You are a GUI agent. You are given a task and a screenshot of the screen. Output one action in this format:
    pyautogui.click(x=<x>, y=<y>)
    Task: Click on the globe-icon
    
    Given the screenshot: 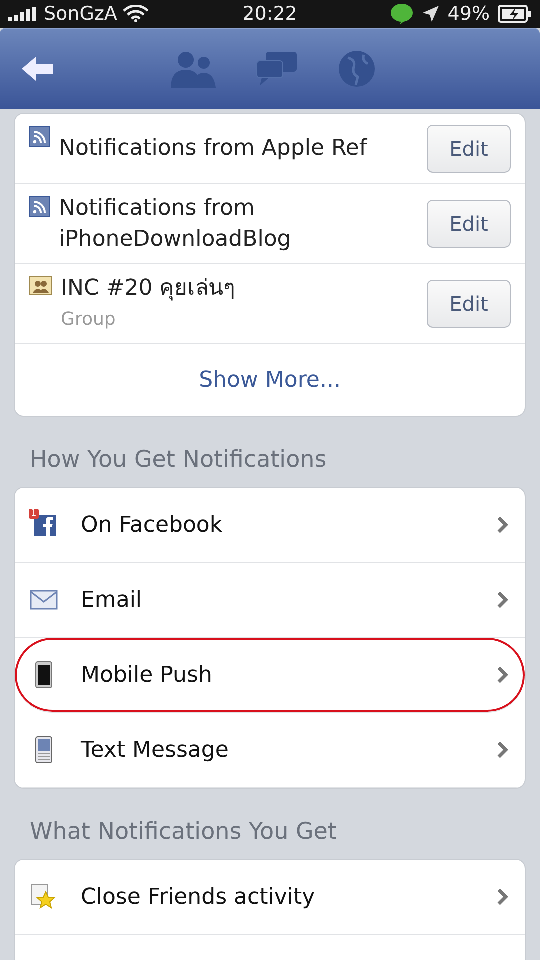 What is the action you would take?
    pyautogui.click(x=357, y=69)
    